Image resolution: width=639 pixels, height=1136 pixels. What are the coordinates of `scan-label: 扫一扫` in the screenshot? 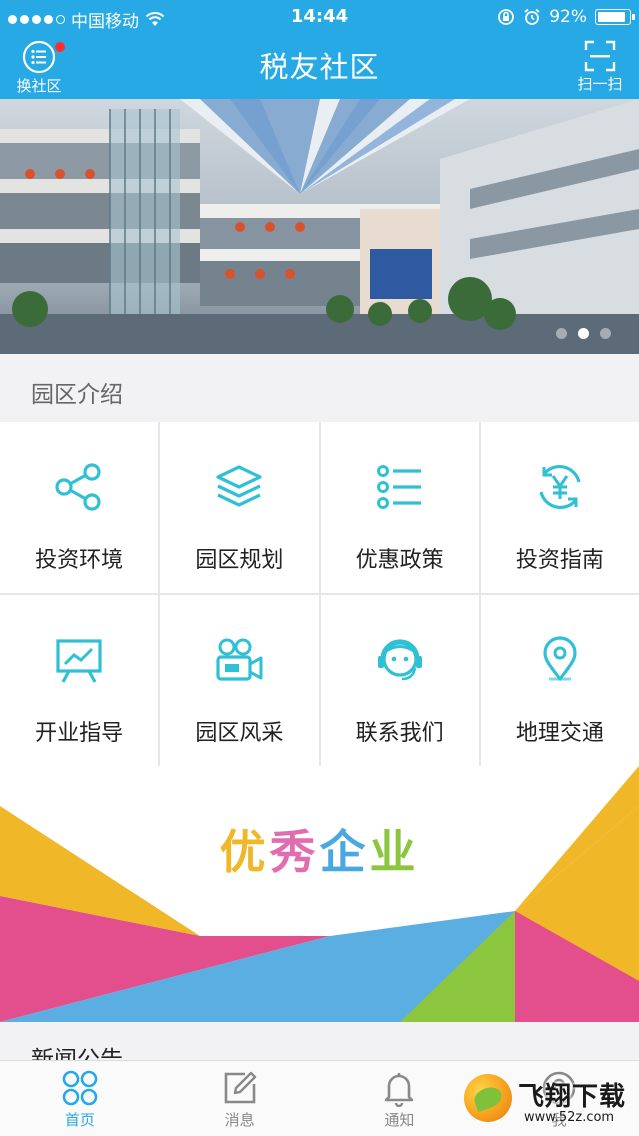 It's located at (600, 84).